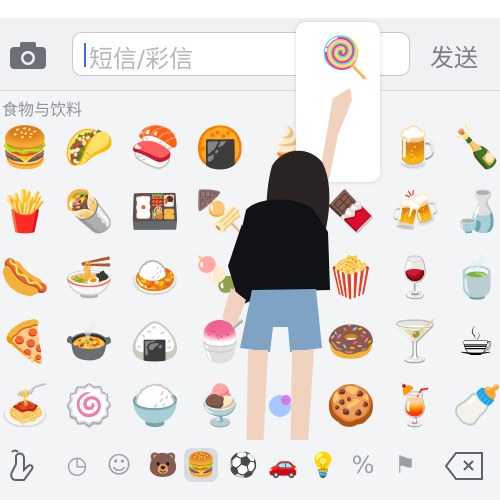  I want to click on emoji-item: 🍨, so click(220, 406).